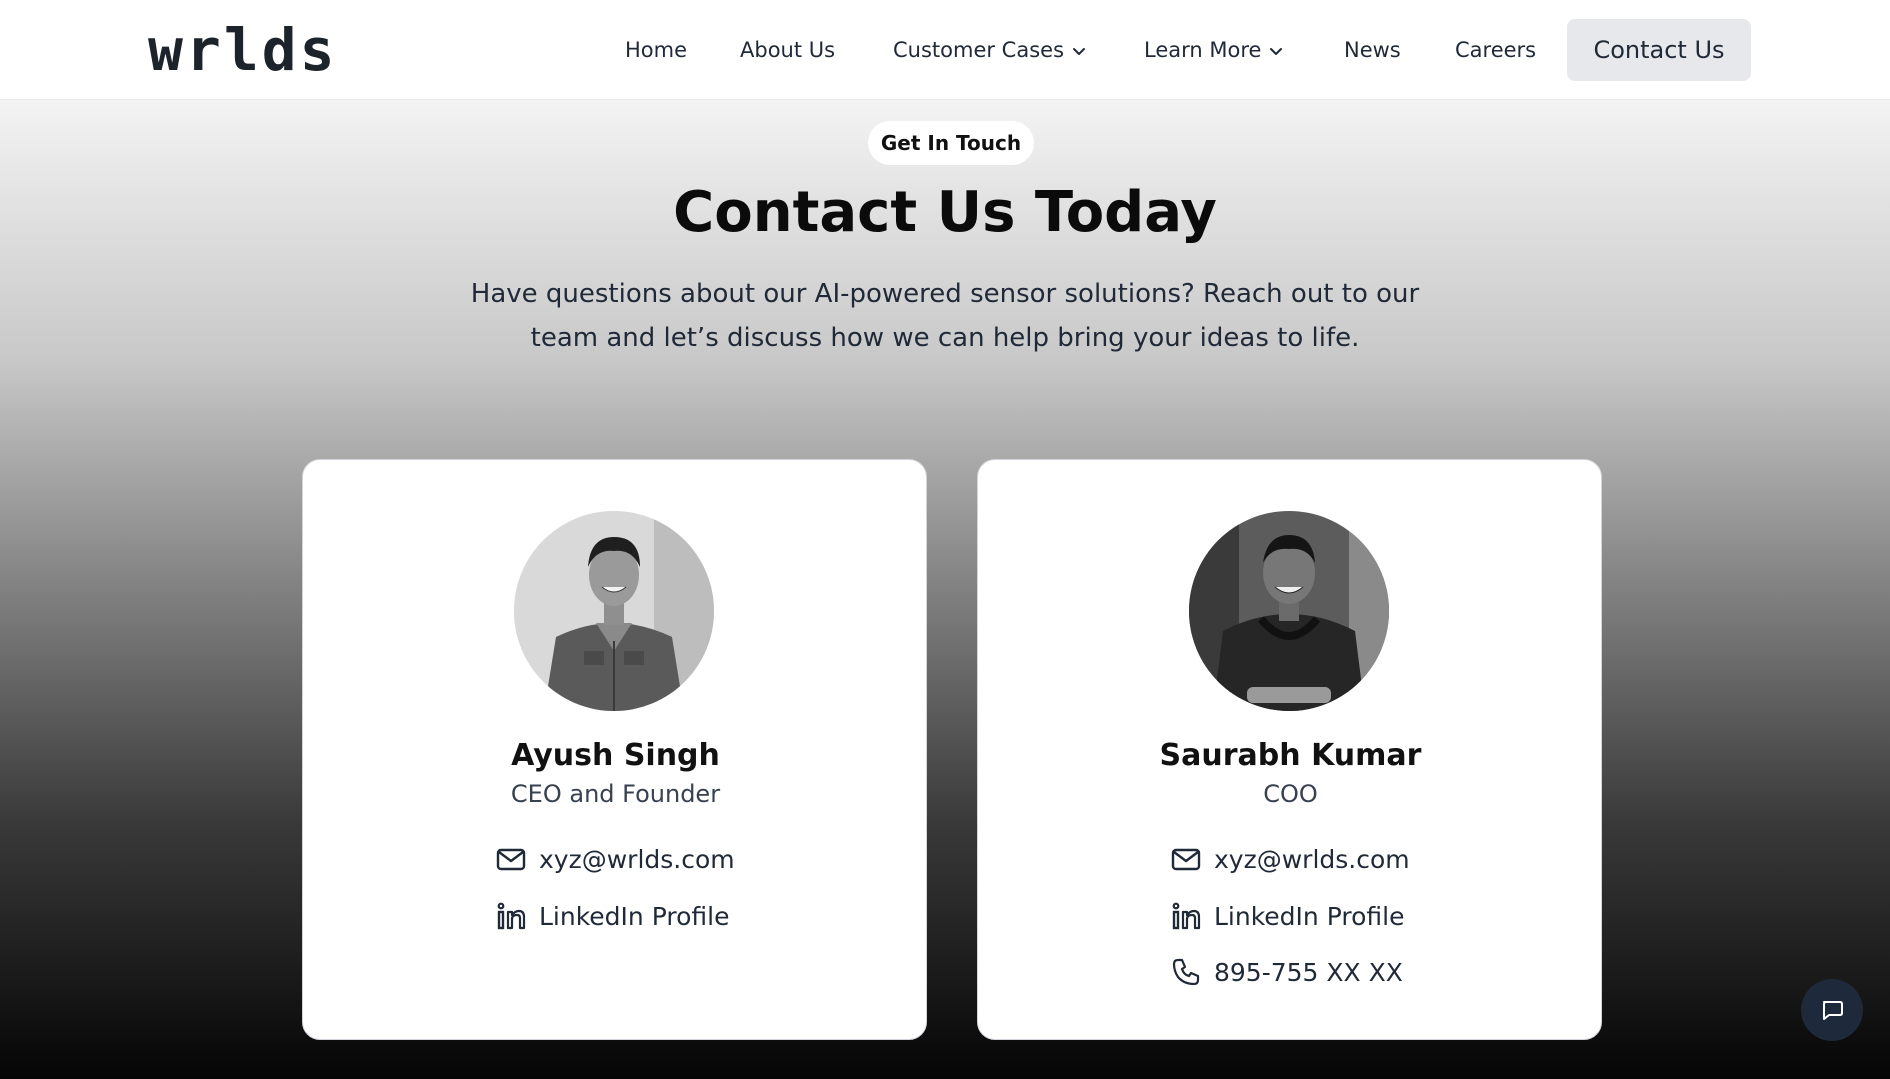 The image size is (1890, 1079). Describe the element at coordinates (787, 50) in the screenshot. I see `nav-about-us: About Us` at that location.